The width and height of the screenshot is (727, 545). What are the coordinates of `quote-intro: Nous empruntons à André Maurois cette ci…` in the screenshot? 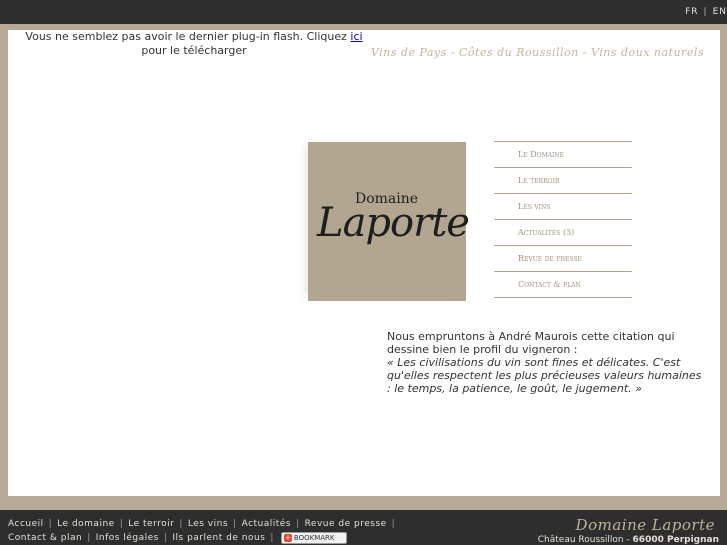 It's located at (531, 343).